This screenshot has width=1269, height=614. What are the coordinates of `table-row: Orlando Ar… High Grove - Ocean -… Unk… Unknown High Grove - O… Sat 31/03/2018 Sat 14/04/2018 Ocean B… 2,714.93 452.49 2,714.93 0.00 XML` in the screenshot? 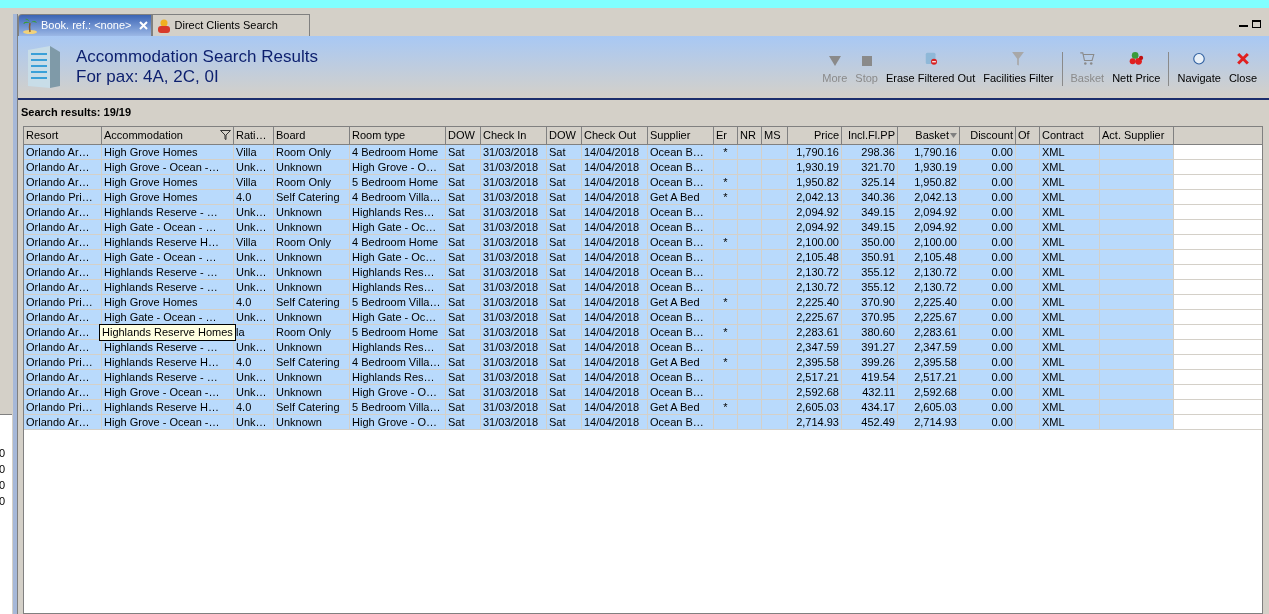 It's located at (643, 422).